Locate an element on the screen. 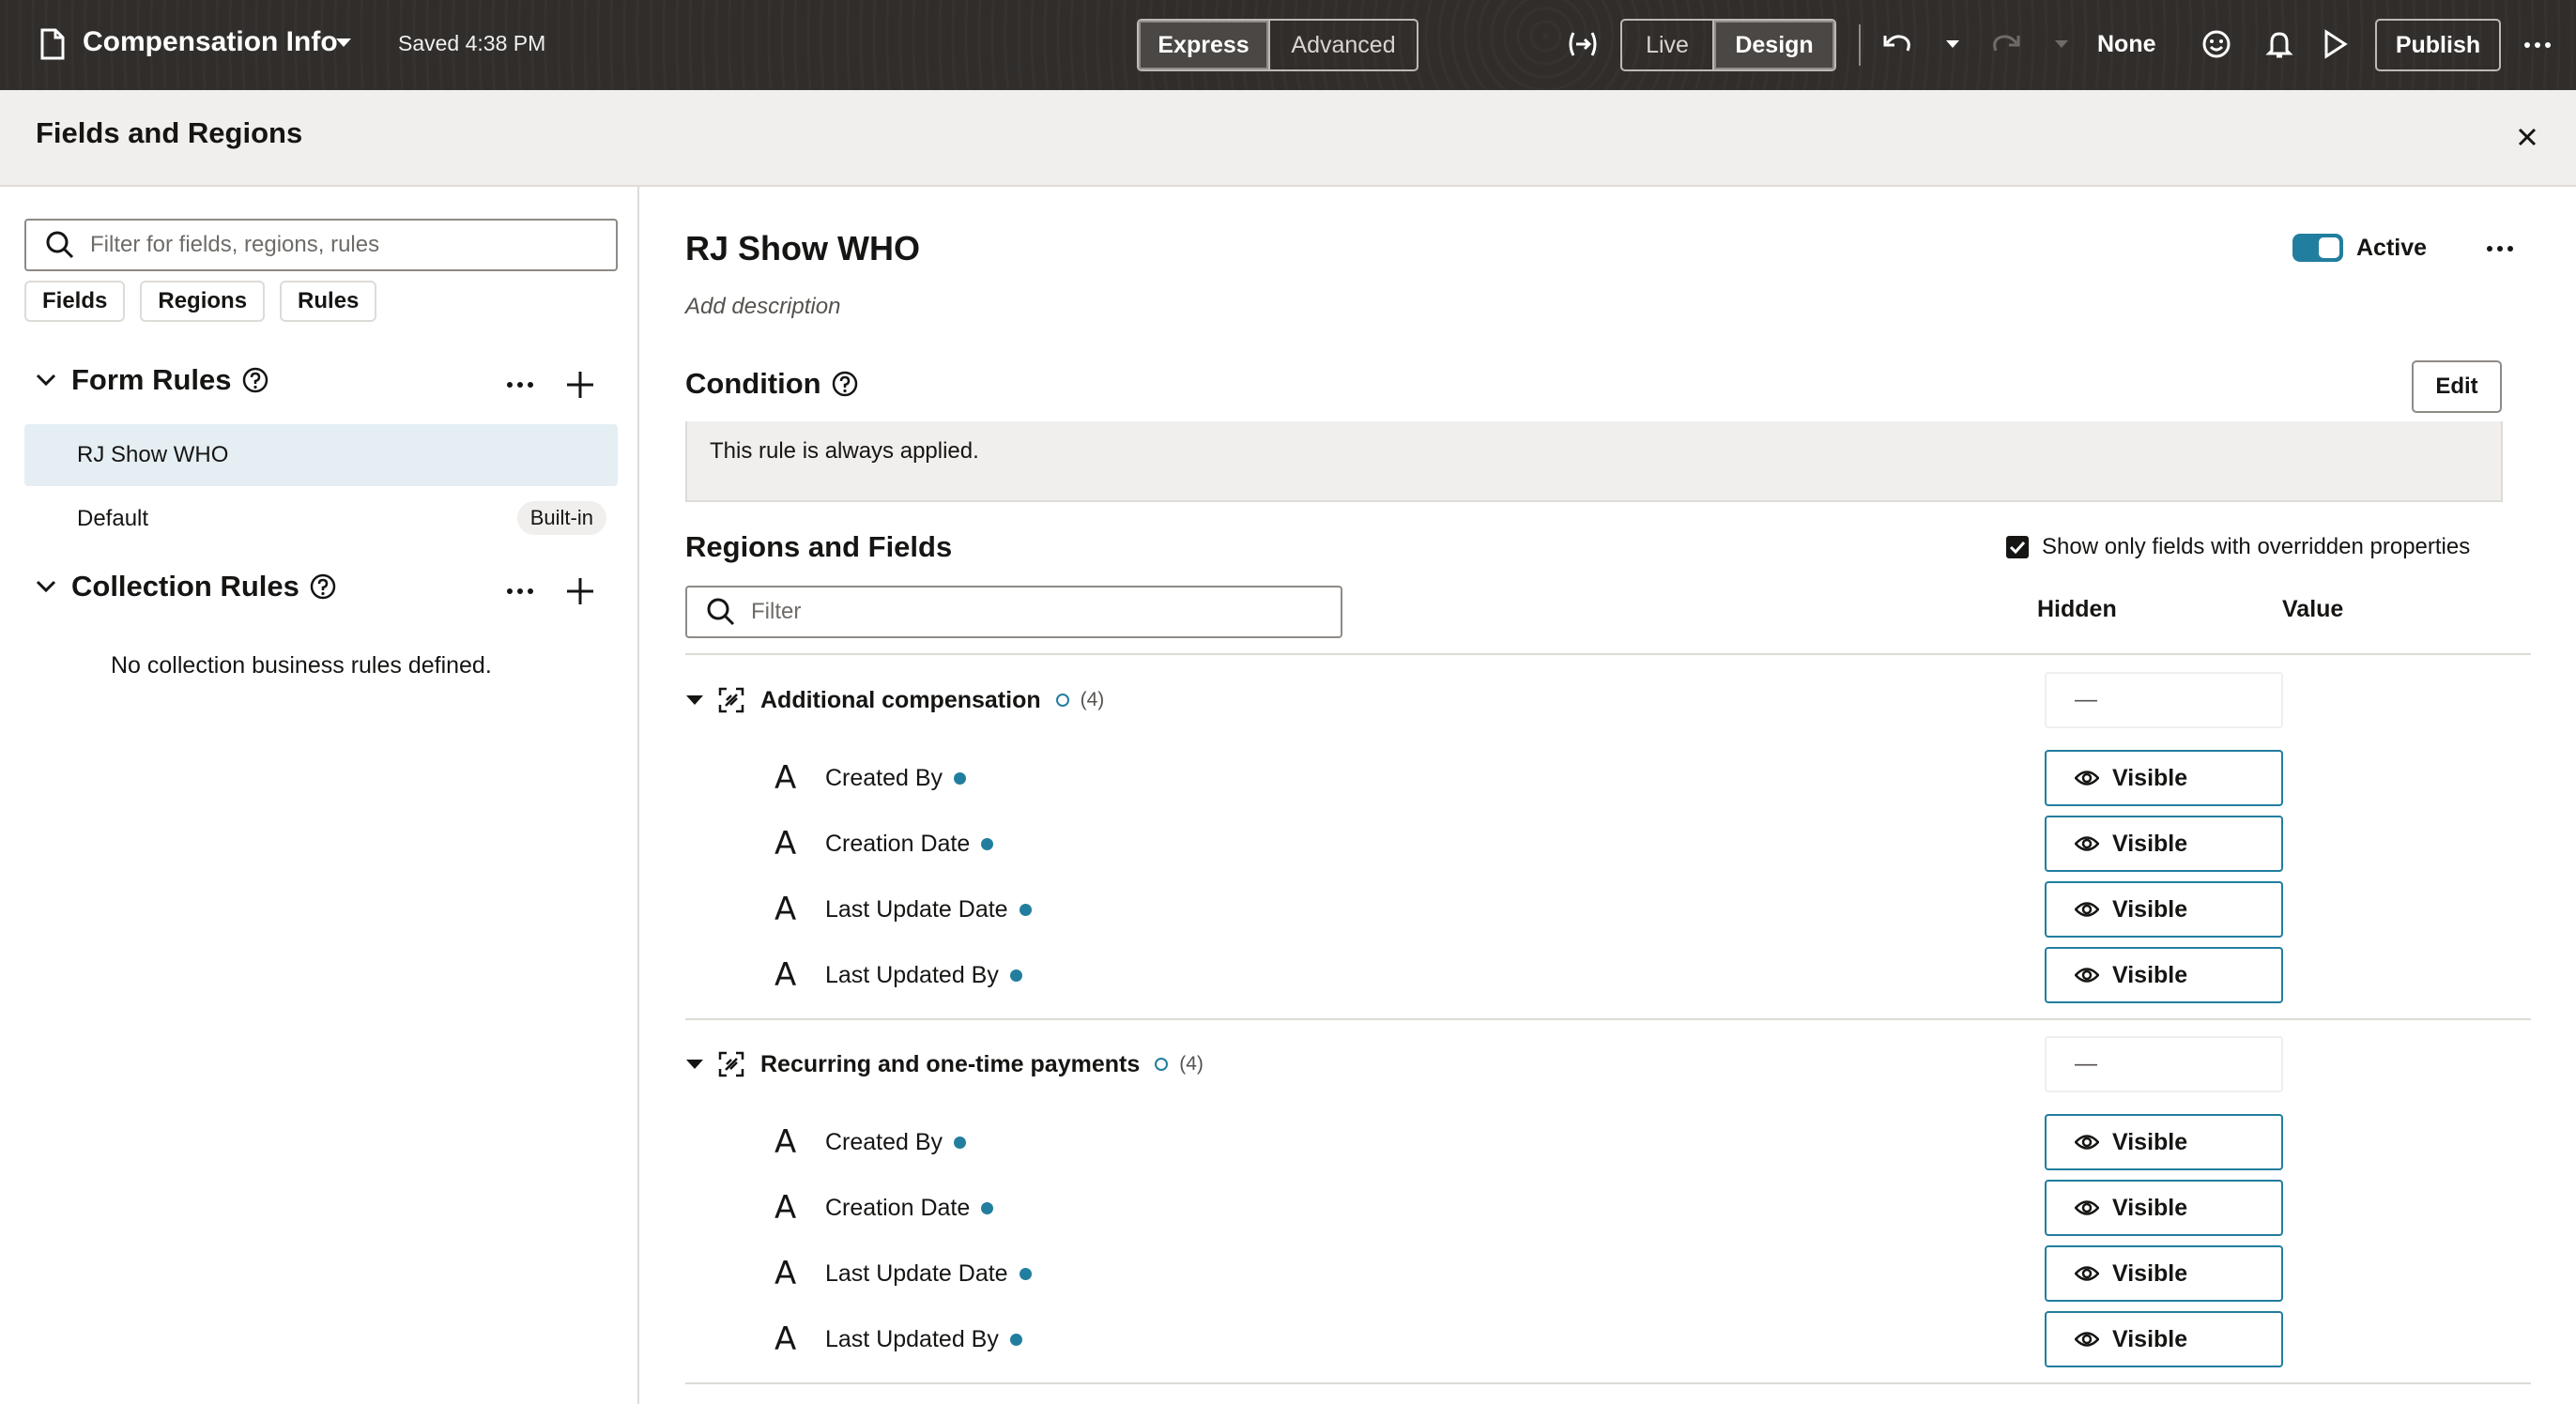  close-icon is located at coordinates (2527, 137).